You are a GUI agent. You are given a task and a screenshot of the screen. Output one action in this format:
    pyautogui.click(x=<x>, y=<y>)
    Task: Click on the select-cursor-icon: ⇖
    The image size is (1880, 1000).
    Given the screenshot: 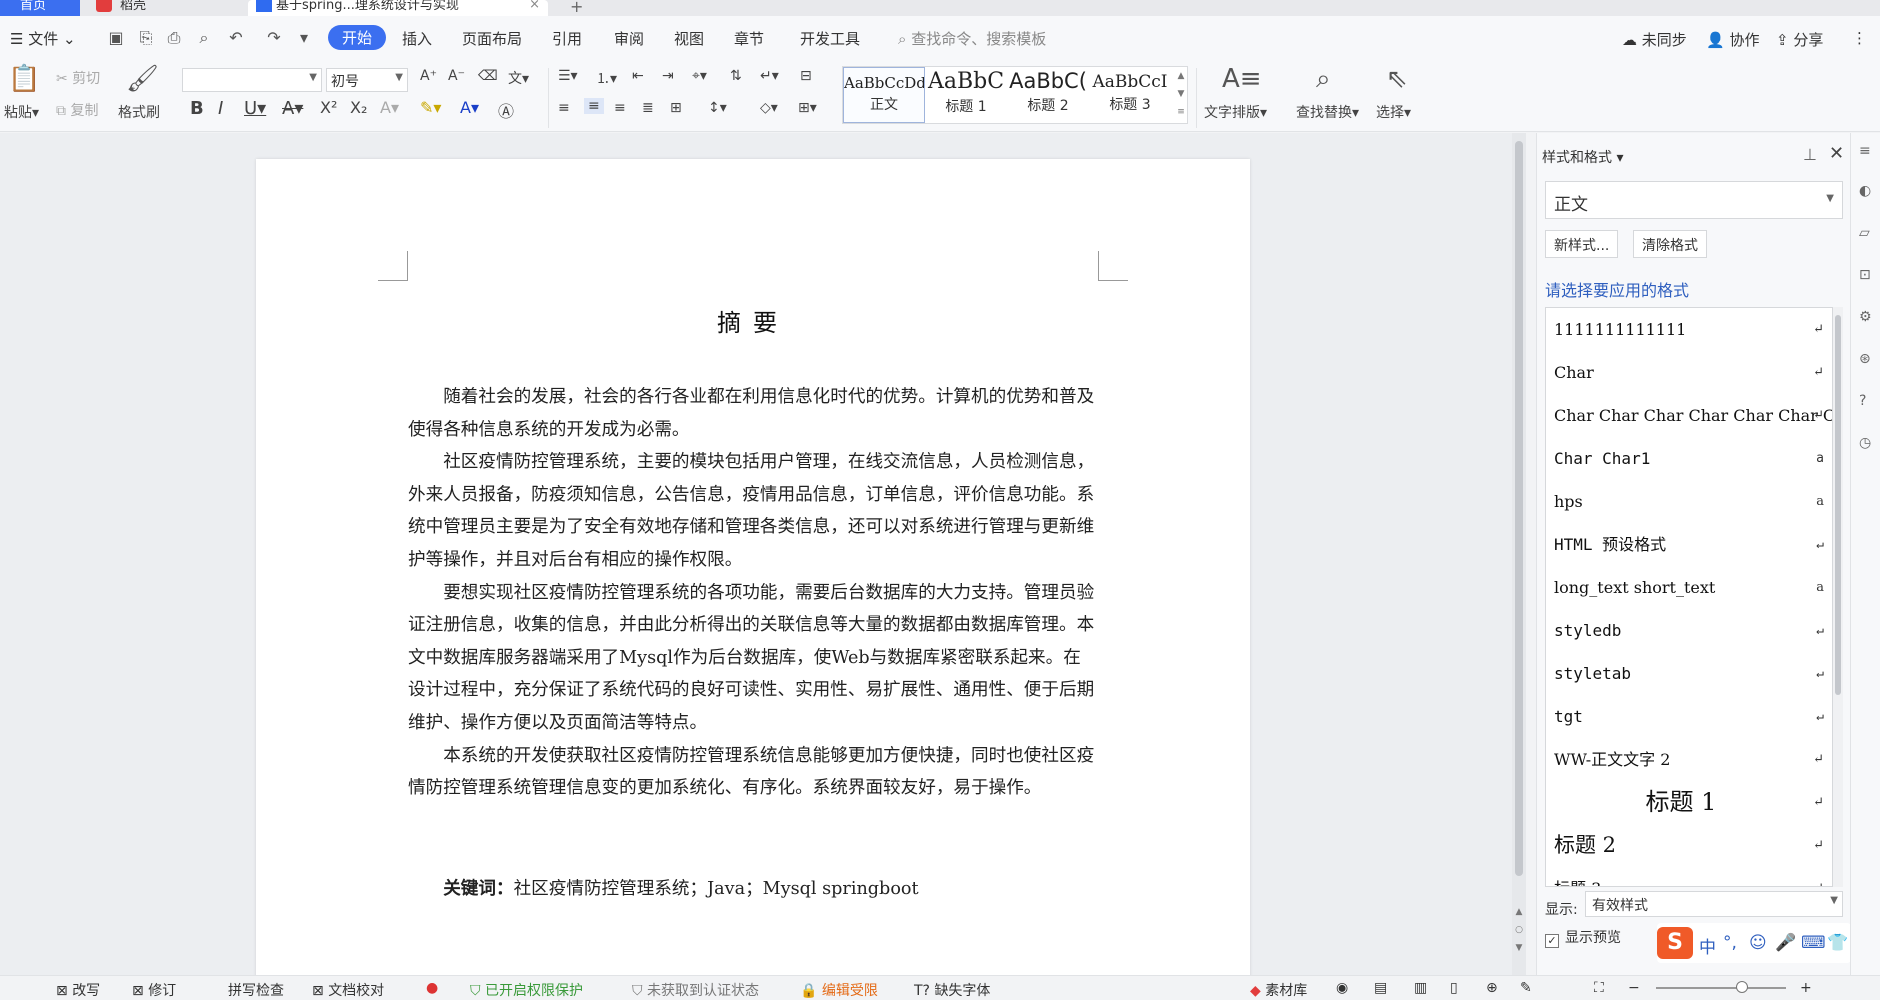 What is the action you would take?
    pyautogui.click(x=1397, y=79)
    